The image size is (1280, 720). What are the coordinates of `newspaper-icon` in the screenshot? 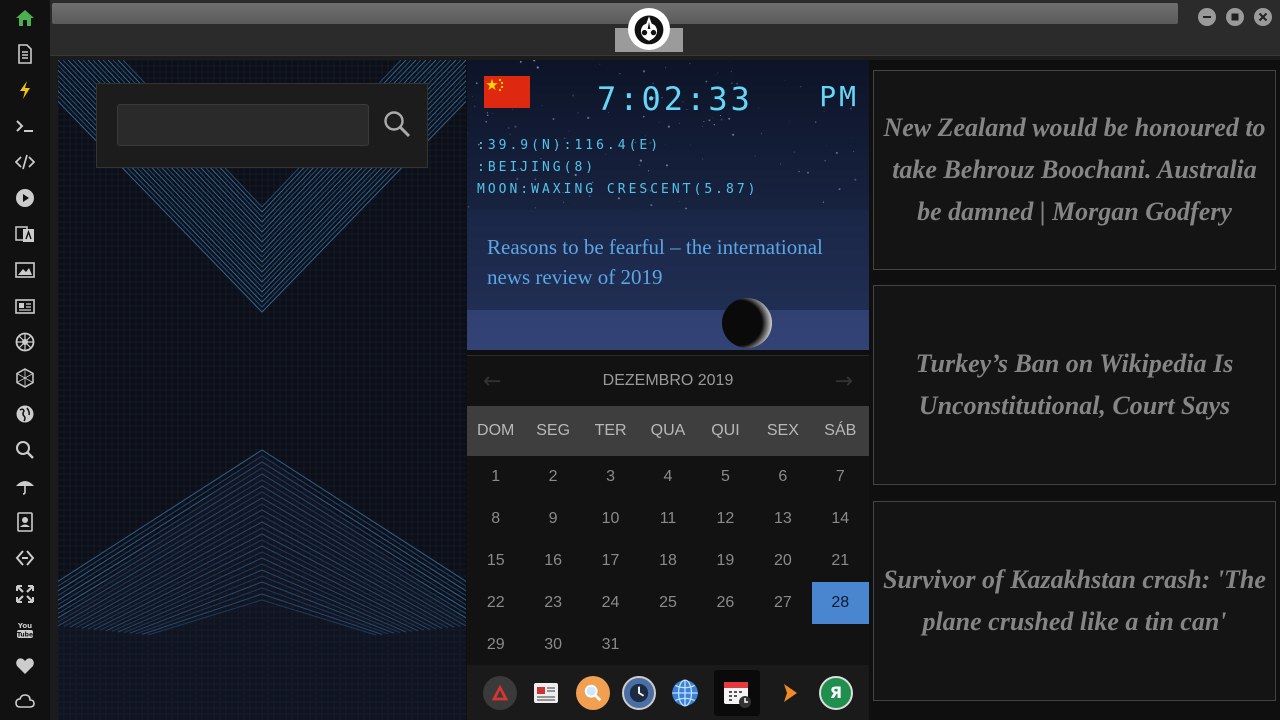 It's located at (546, 693).